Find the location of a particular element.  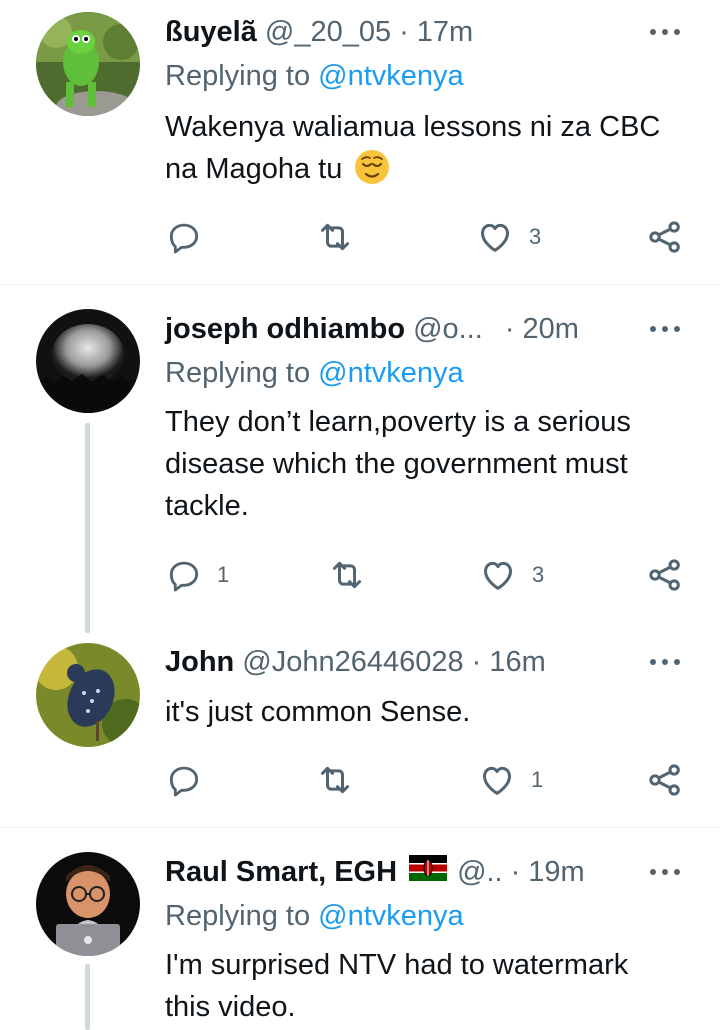

tweet-header: joseph odhiambo @o... · 20m is located at coordinates (442, 329).